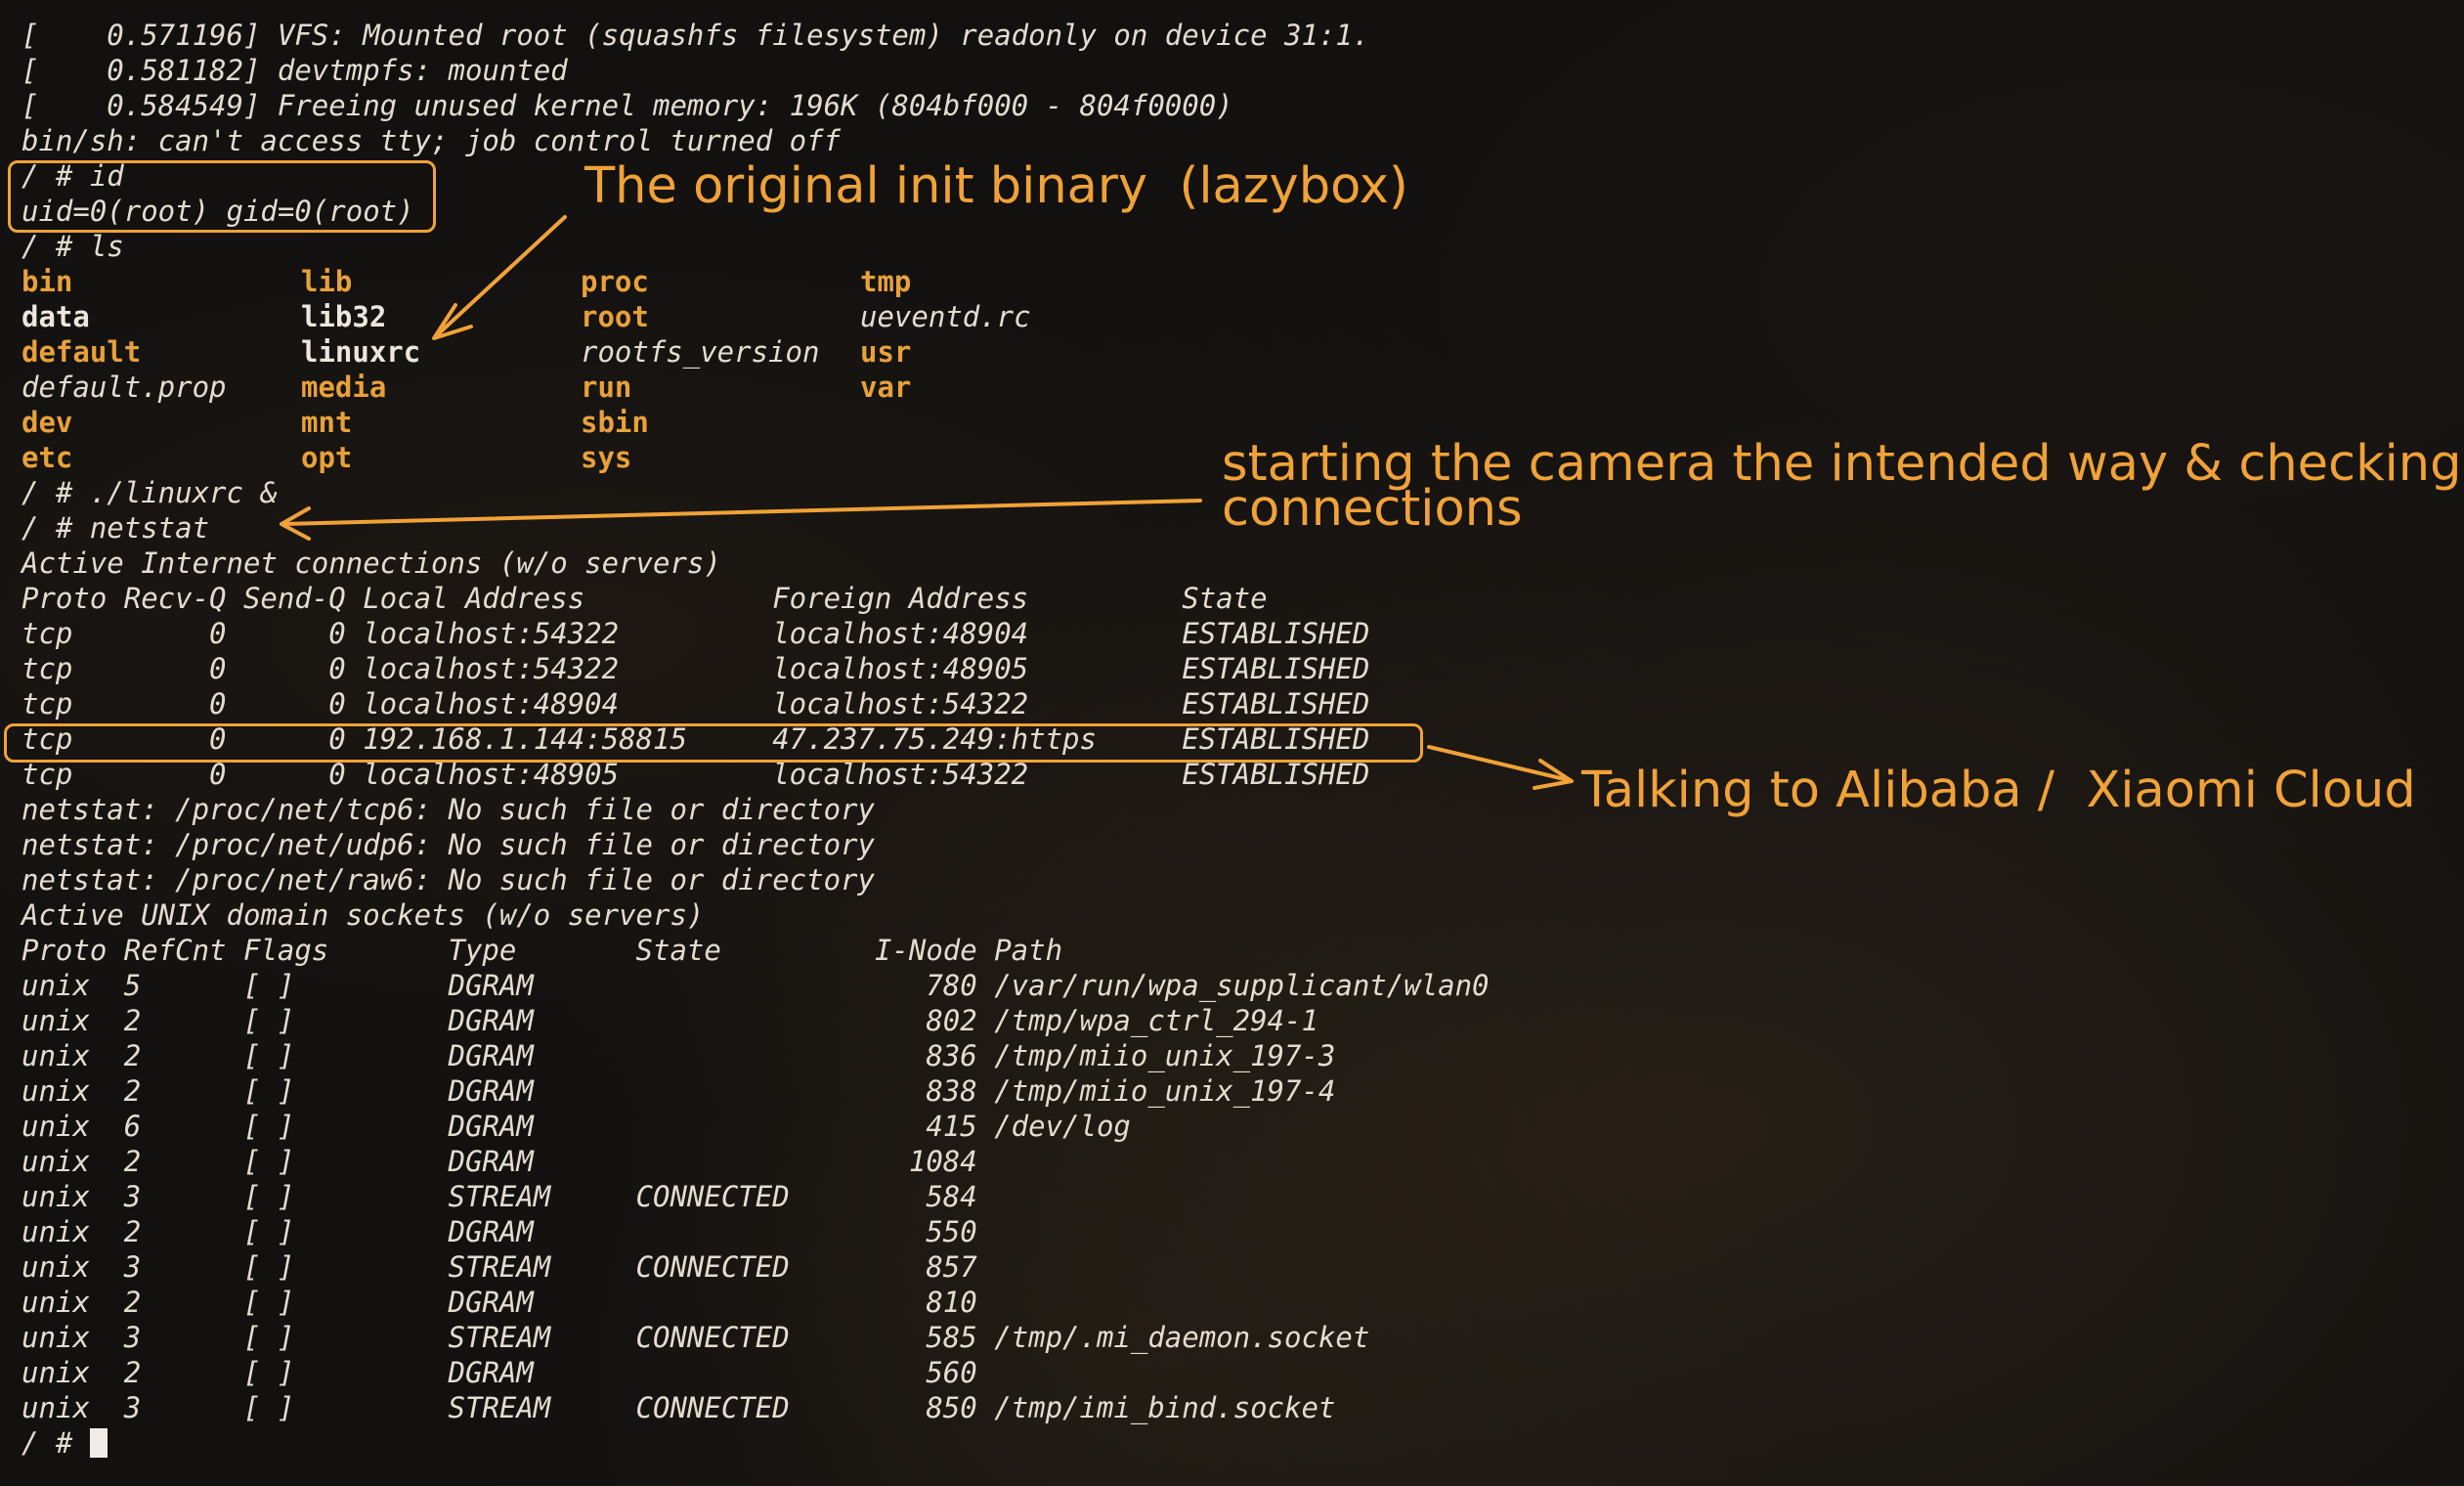 The width and height of the screenshot is (2464, 1486). What do you see at coordinates (1998, 790) in the screenshot?
I see `cloud-annotation: Talking to Alibaba / Xiaomi Cloud` at bounding box center [1998, 790].